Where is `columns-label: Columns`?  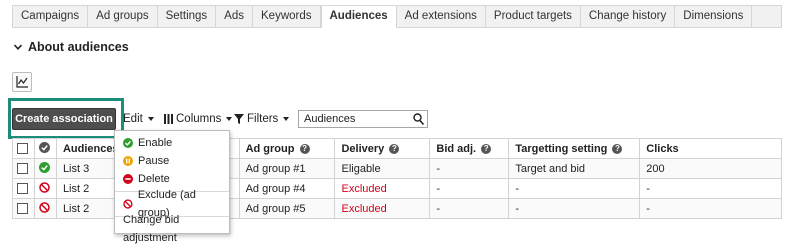 columns-label: Columns is located at coordinates (199, 119).